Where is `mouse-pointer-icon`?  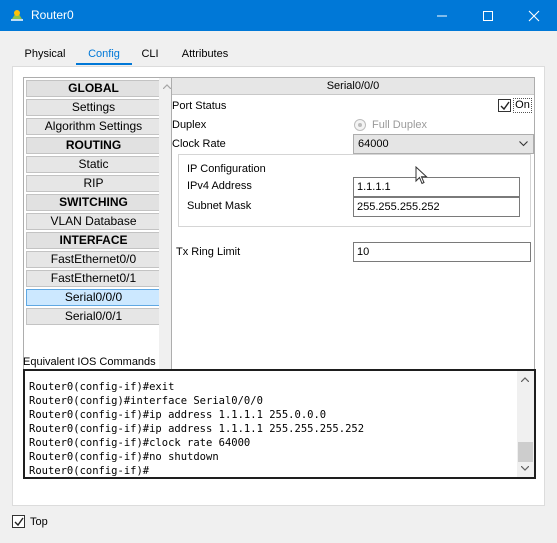
mouse-pointer-icon is located at coordinates (421, 175).